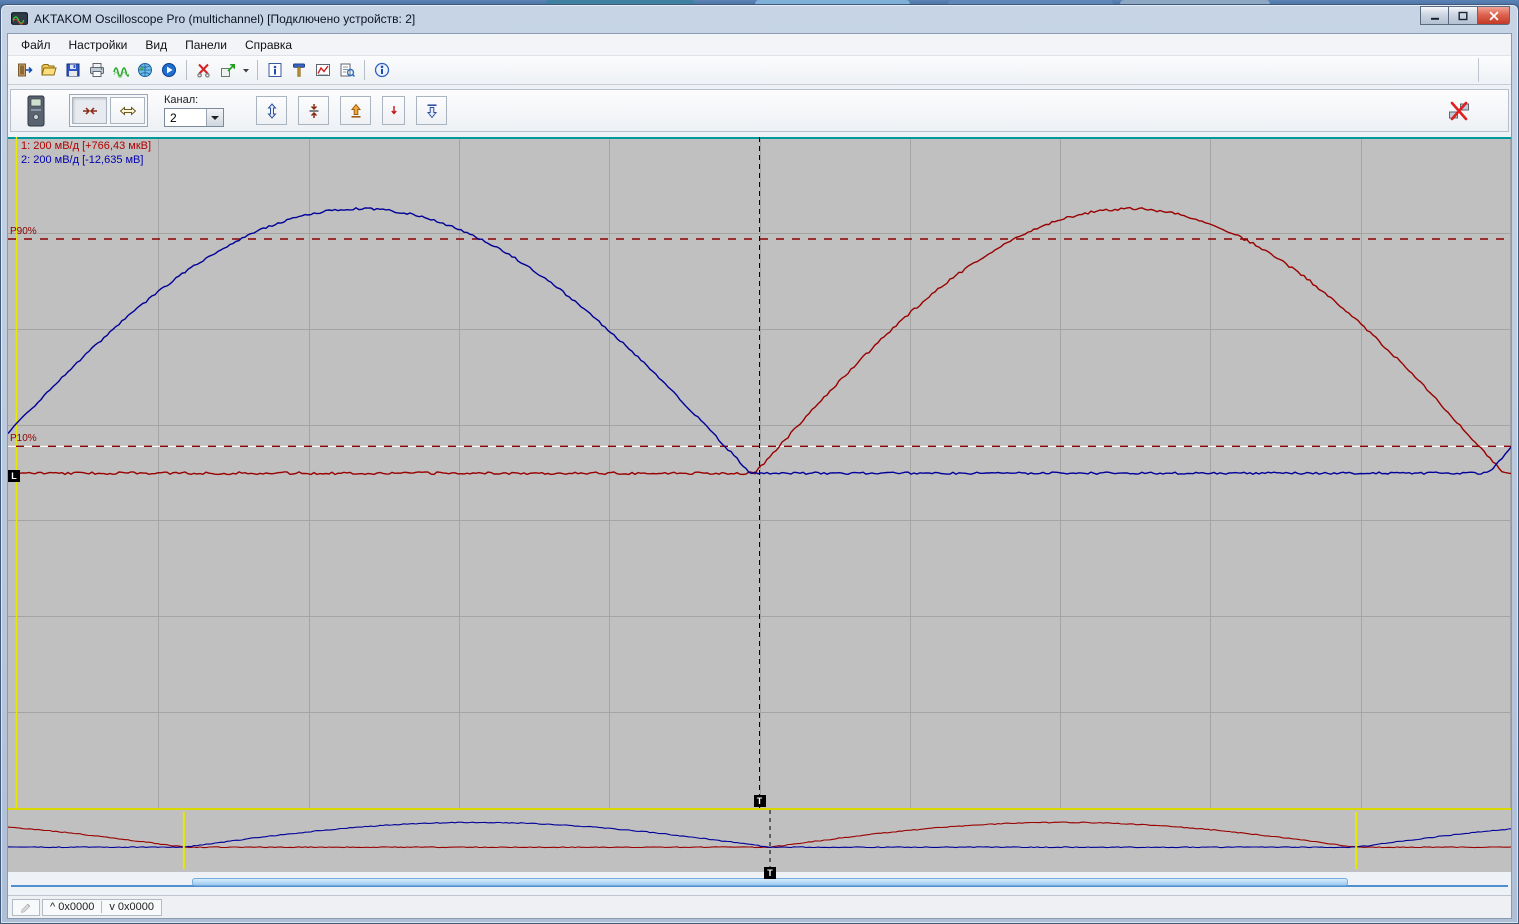 The image size is (1519, 924). Describe the element at coordinates (181, 100) in the screenshot. I see `channel-label: Канал:` at that location.